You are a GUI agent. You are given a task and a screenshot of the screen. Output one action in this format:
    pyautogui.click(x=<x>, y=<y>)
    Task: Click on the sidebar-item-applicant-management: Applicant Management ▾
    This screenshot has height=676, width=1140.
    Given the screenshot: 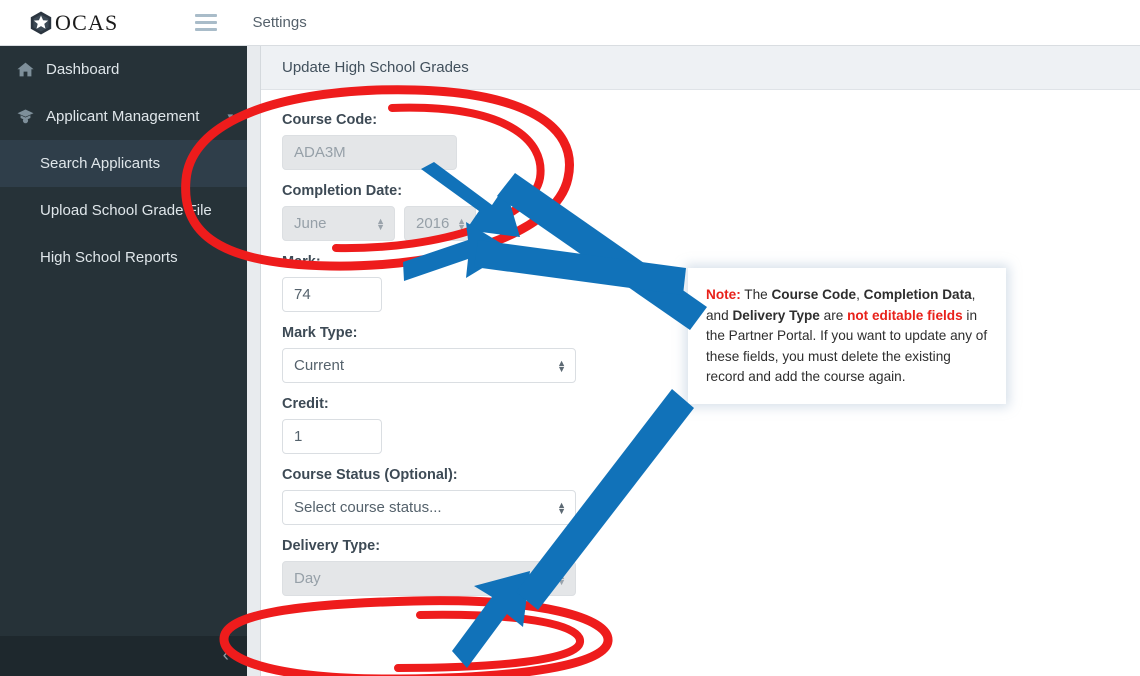 What is the action you would take?
    pyautogui.click(x=123, y=116)
    